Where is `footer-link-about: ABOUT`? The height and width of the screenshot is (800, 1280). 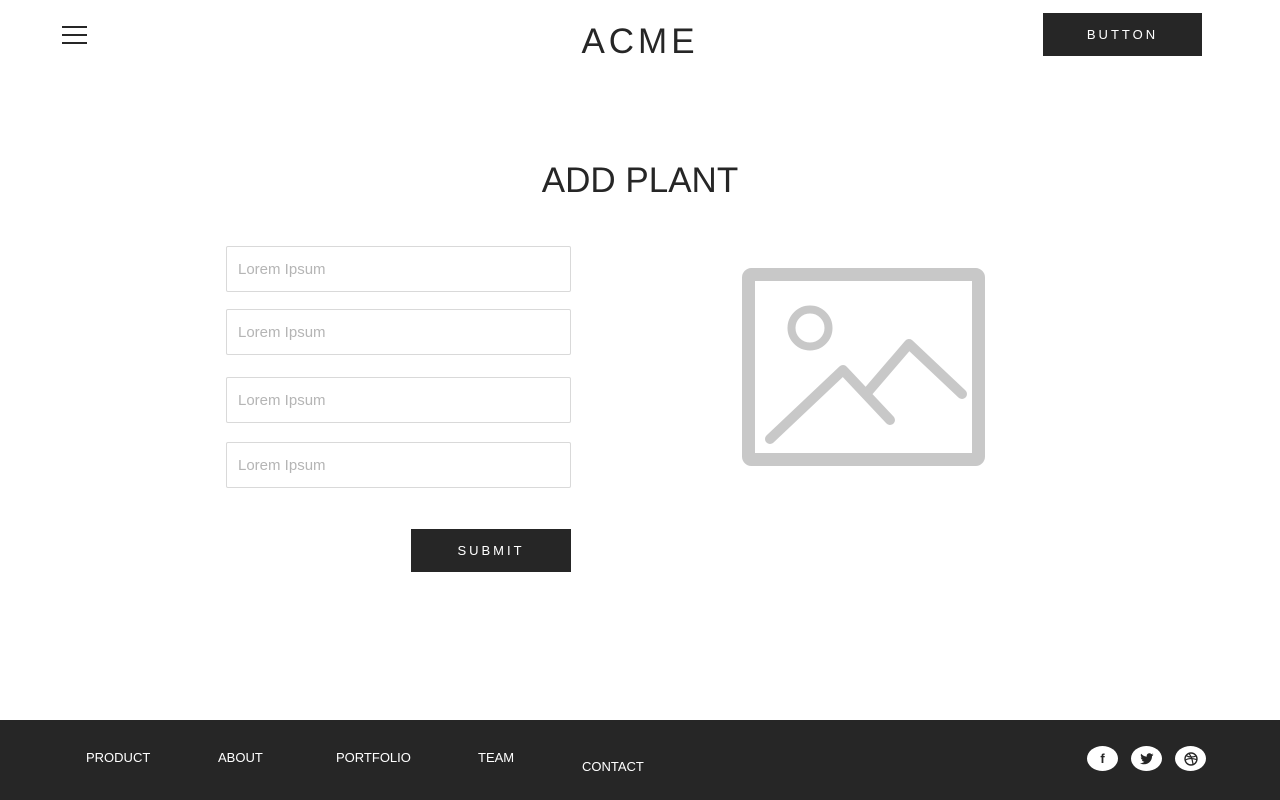 footer-link-about: ABOUT is located at coordinates (240, 758).